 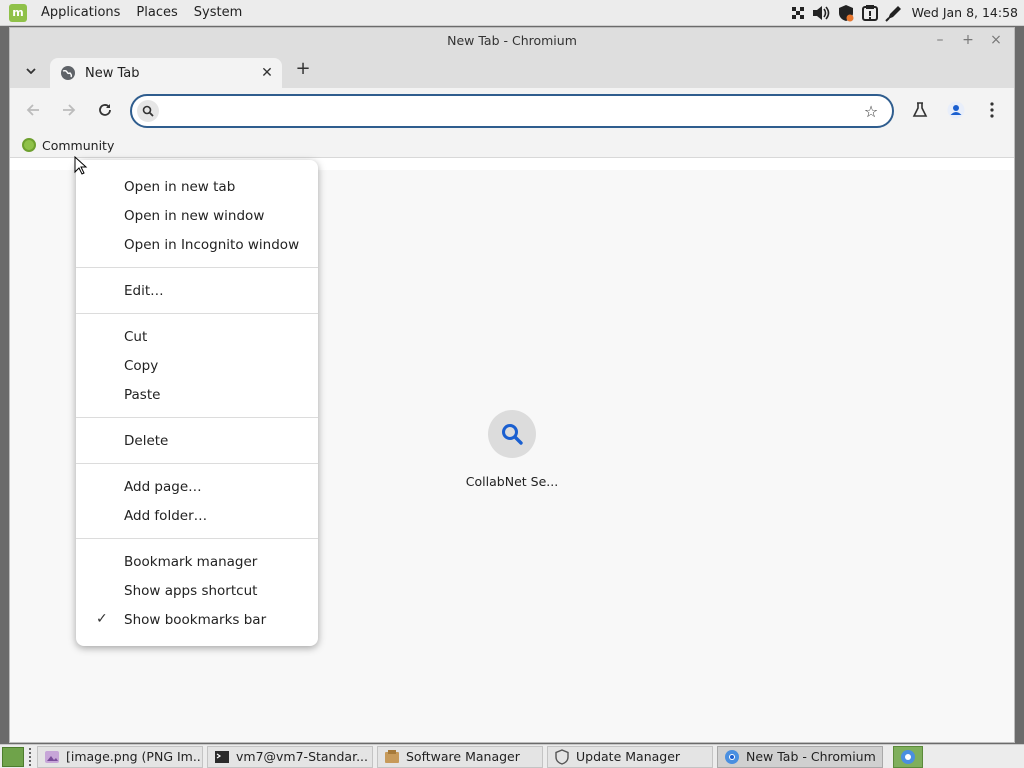 What do you see at coordinates (996, 40) in the screenshot?
I see `close-button: ×` at bounding box center [996, 40].